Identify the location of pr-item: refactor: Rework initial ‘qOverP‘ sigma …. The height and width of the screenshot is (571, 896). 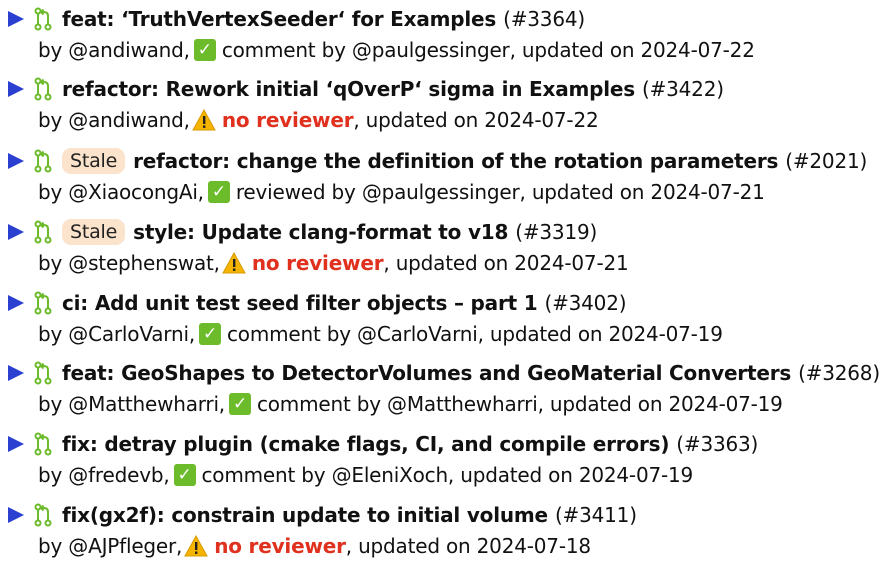
(448, 105).